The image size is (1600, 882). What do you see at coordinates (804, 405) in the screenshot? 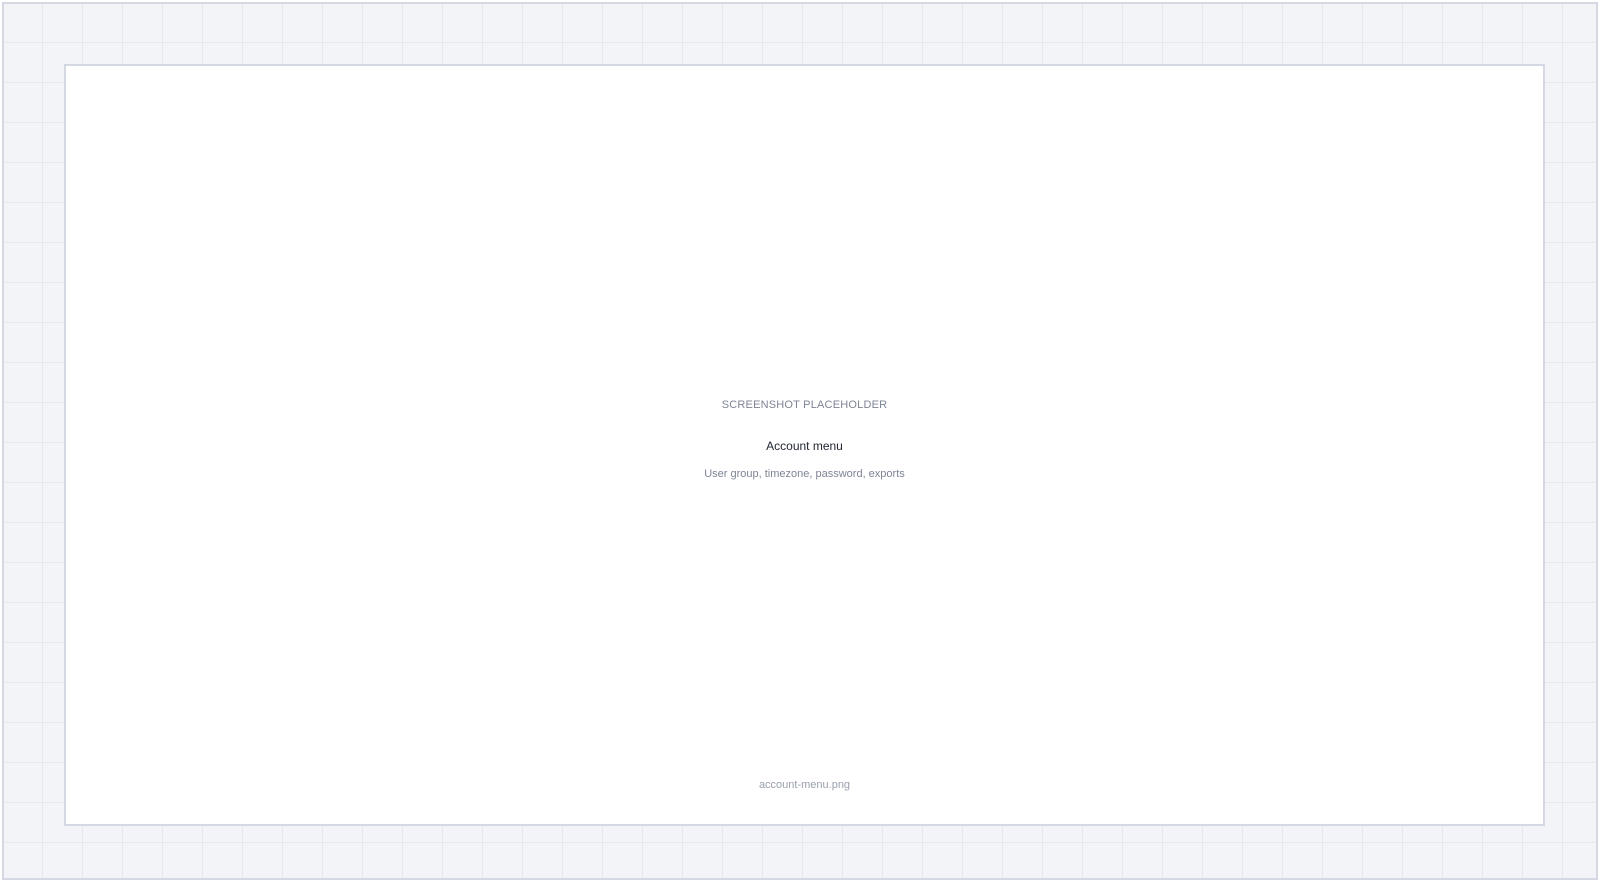
I see `placeholder-kicker: SCREENSHOT PLACEHOLDER` at bounding box center [804, 405].